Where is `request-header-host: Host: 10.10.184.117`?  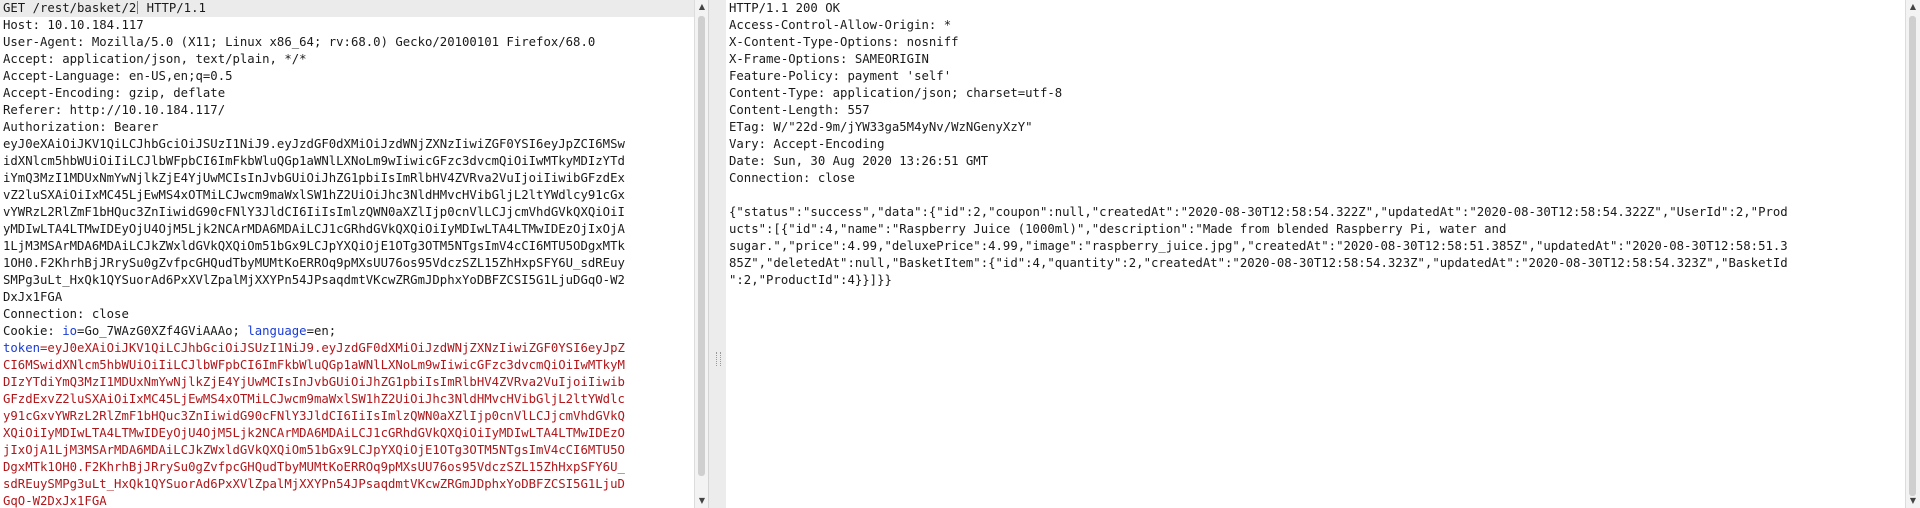 request-header-host: Host: 10.10.184.117 is located at coordinates (73, 25).